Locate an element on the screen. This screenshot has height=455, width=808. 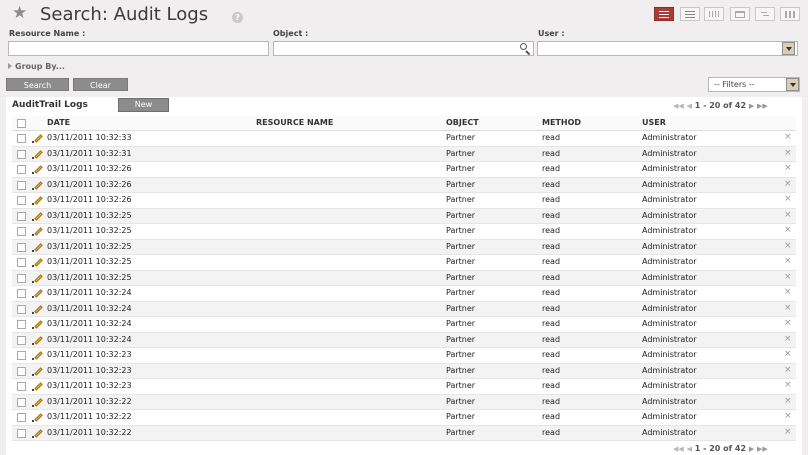
favorite-star-icon: ★ is located at coordinates (19, 13).